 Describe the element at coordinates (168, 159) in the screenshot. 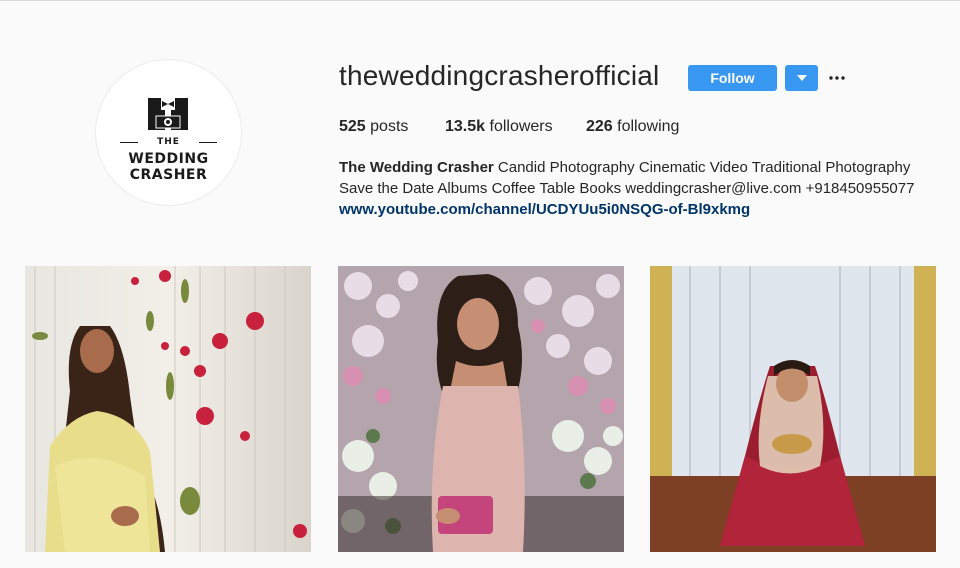

I see `logo-text-wedding: WEDDING` at that location.